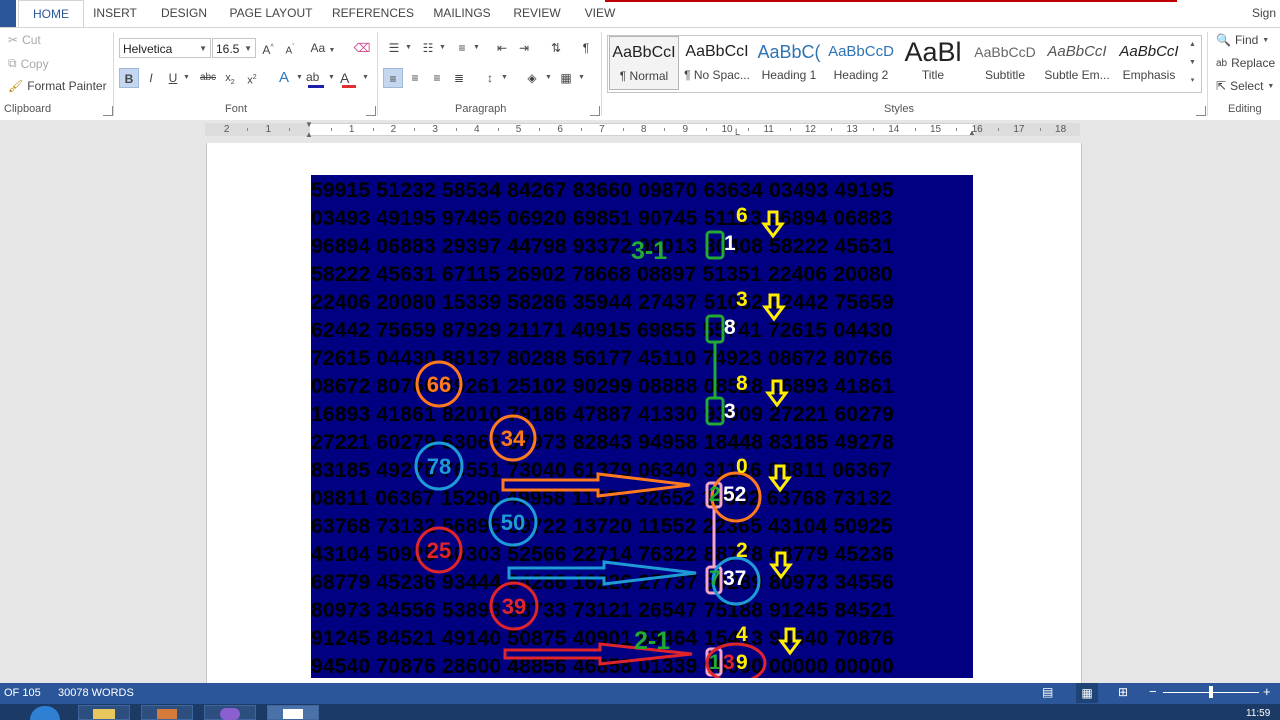  I want to click on align-right-icon: ≡, so click(437, 78).